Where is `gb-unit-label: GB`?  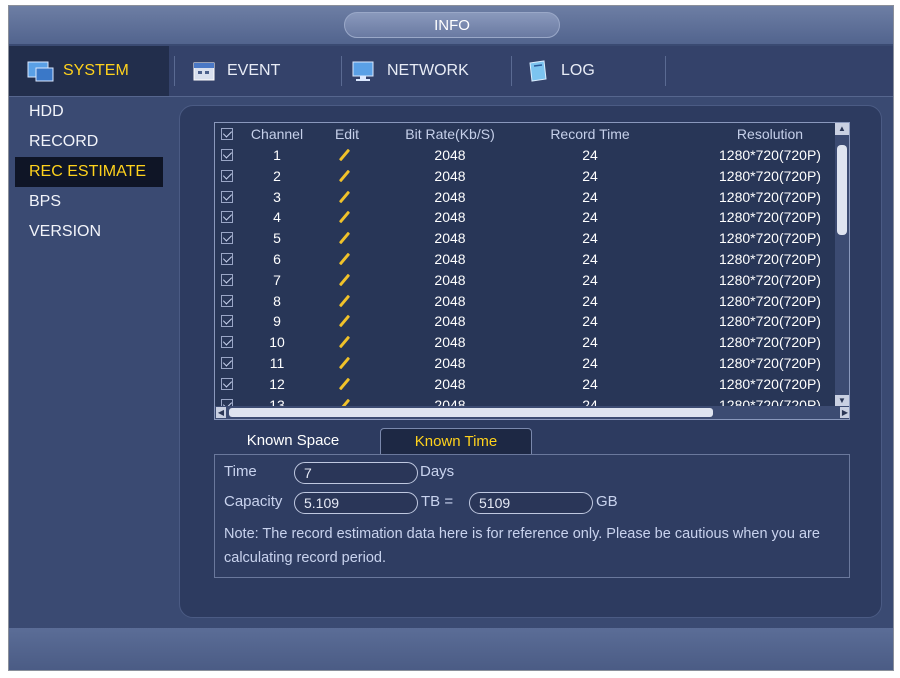 gb-unit-label: GB is located at coordinates (607, 501).